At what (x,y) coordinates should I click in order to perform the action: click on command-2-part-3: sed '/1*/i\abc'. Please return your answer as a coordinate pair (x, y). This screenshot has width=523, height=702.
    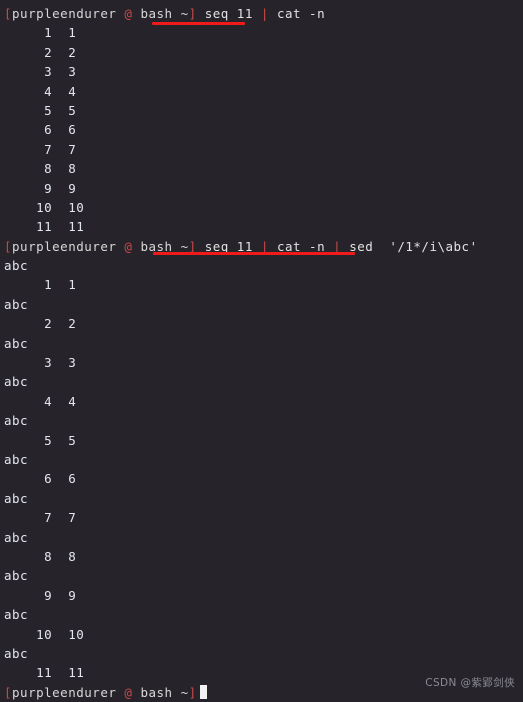
    Looking at the image, I should click on (409, 246).